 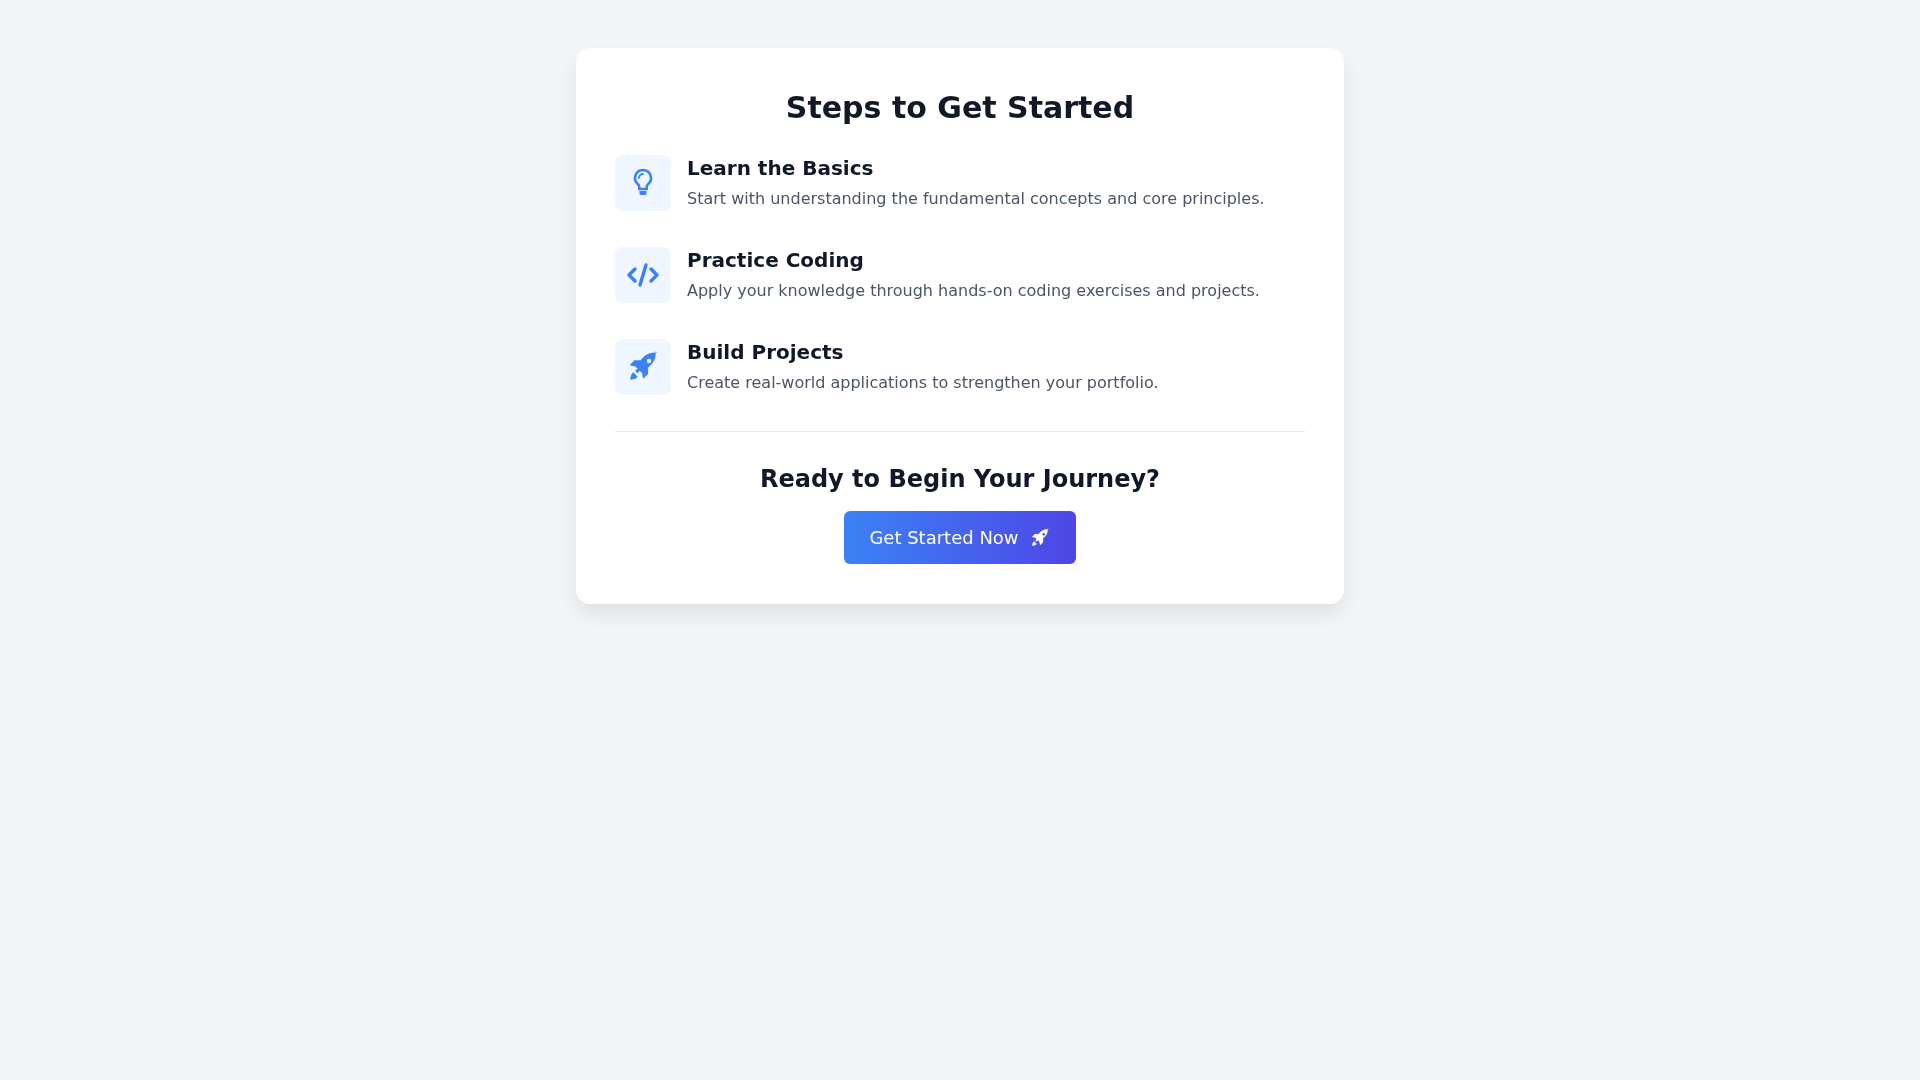 What do you see at coordinates (766, 352) in the screenshot?
I see `step-title: Build Projects` at bounding box center [766, 352].